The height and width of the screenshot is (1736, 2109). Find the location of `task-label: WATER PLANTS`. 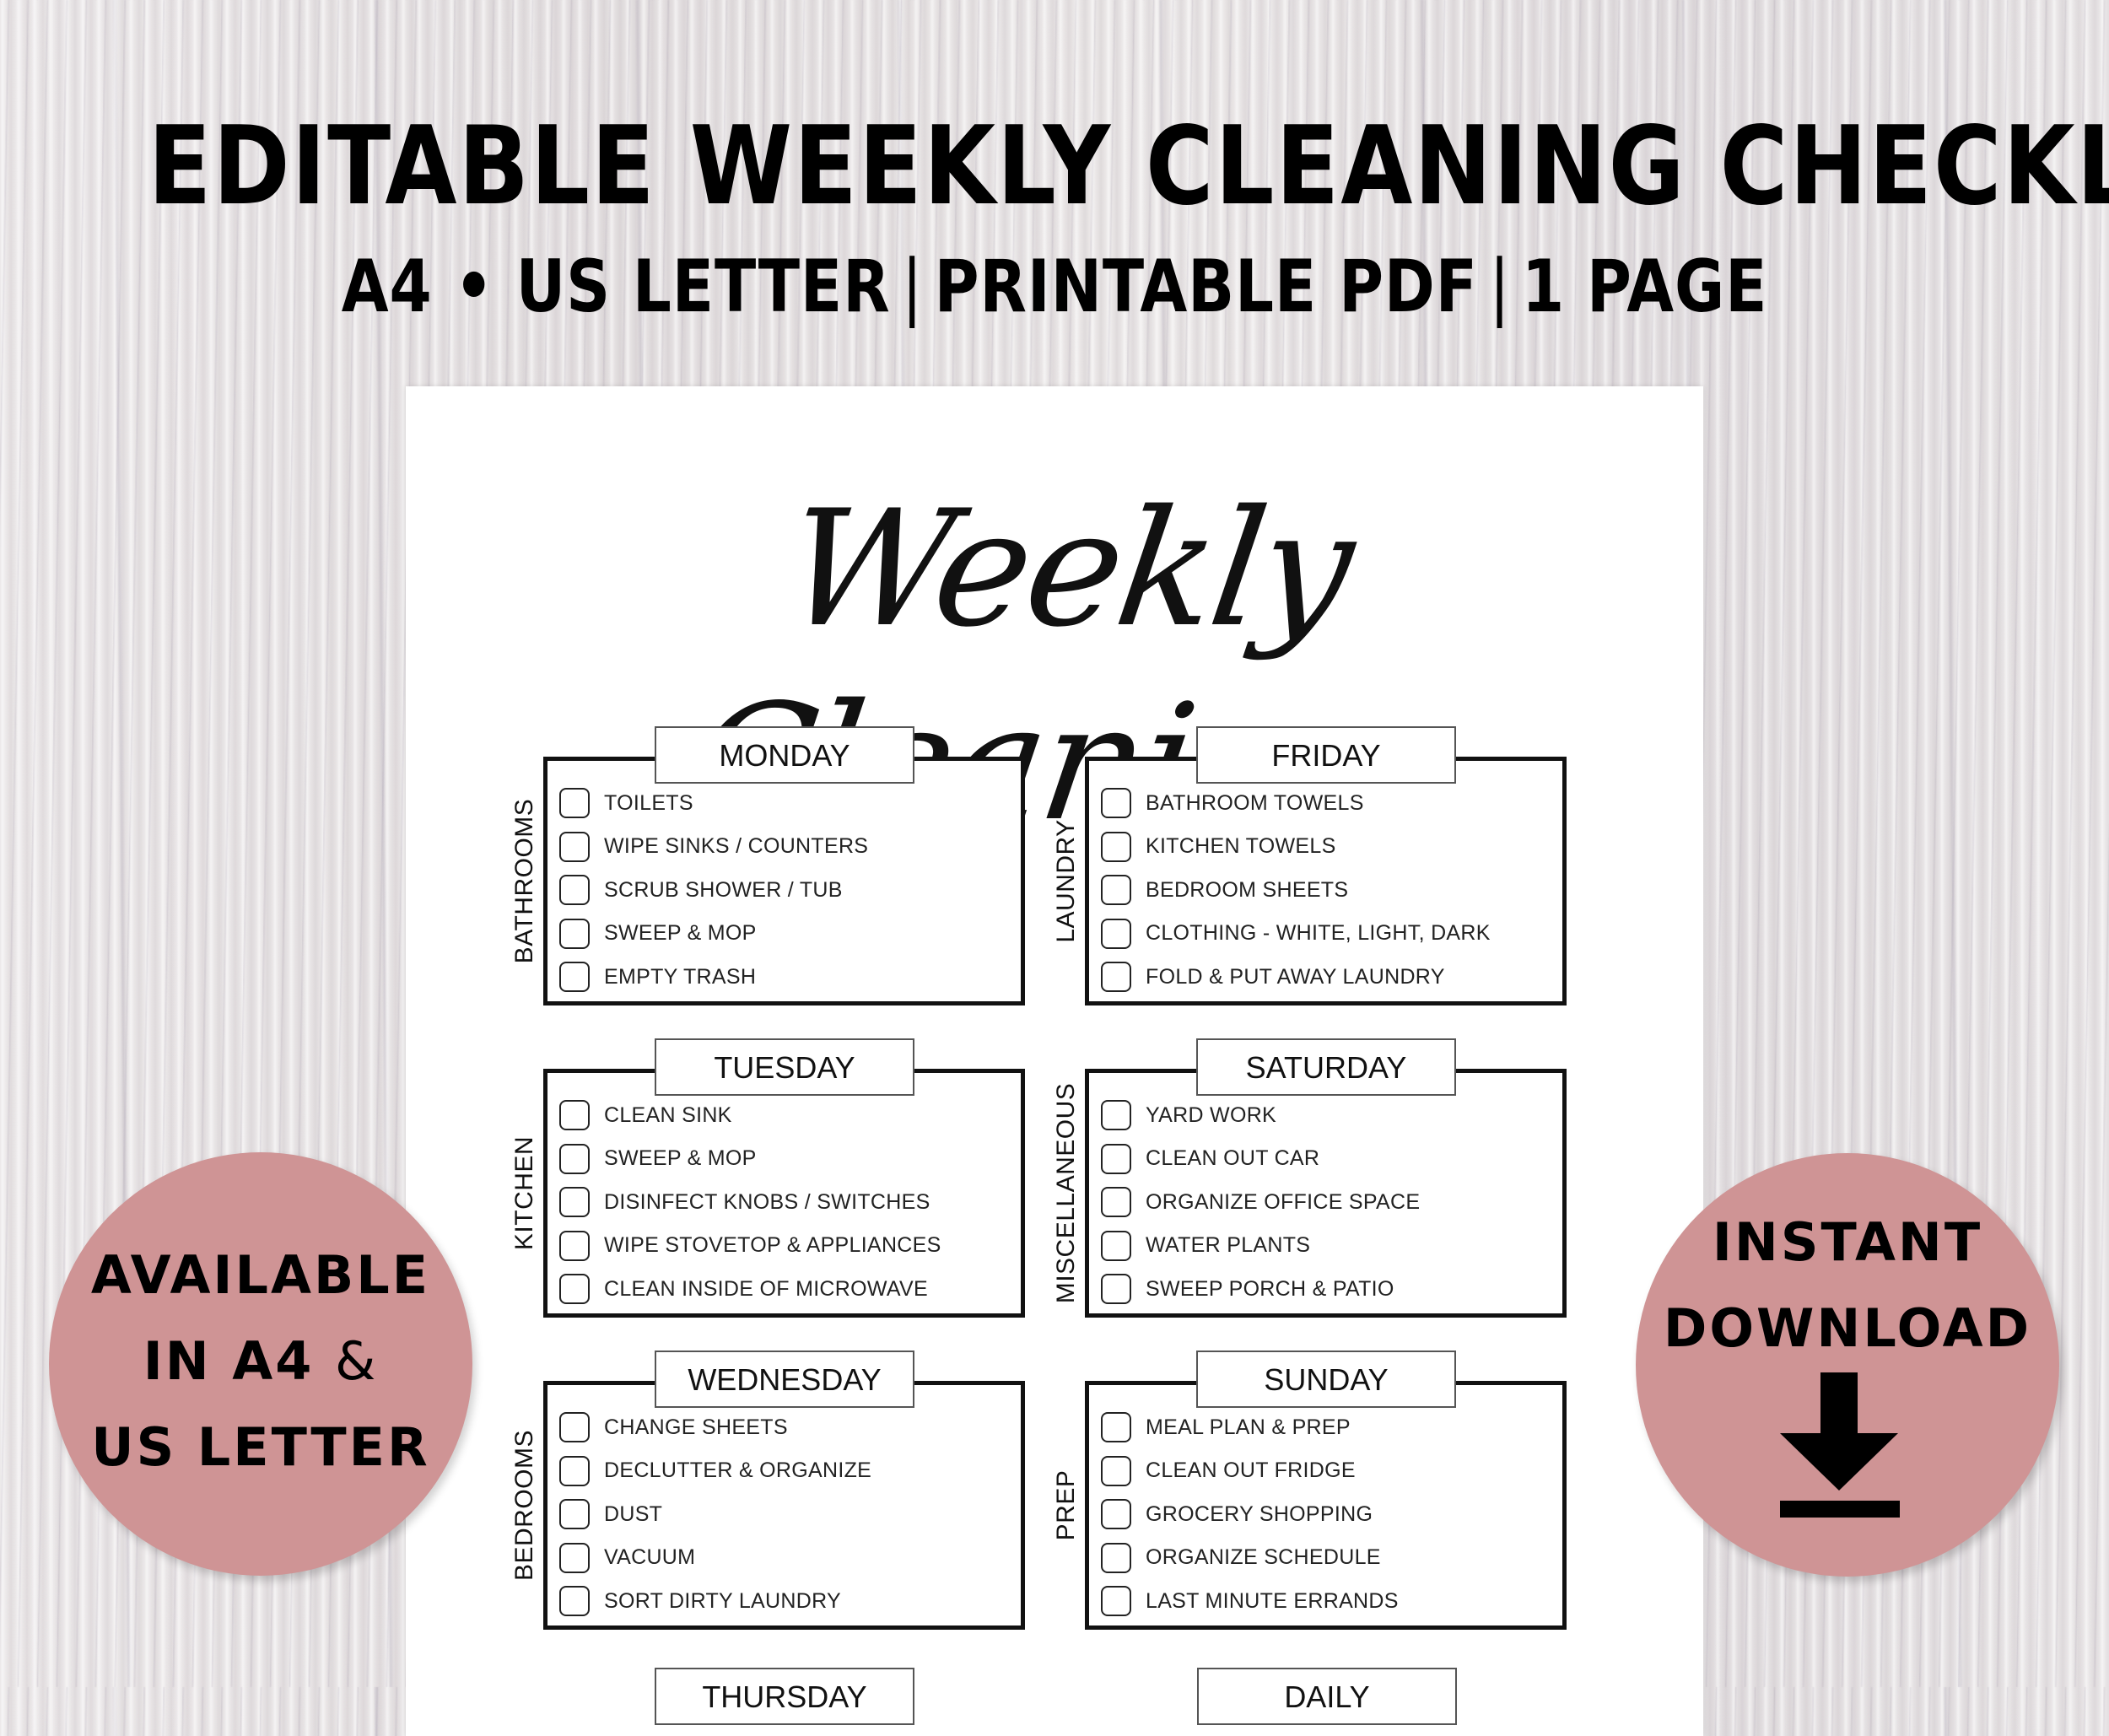

task-label: WATER PLANTS is located at coordinates (1228, 1245).